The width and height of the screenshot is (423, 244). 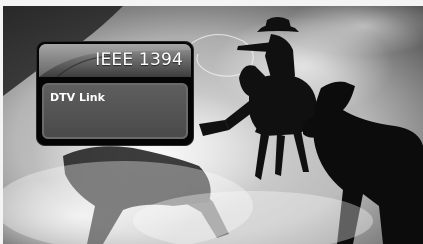 What do you see at coordinates (77, 97) in the screenshot?
I see `menu-item-dtv-link: DTV Link` at bounding box center [77, 97].